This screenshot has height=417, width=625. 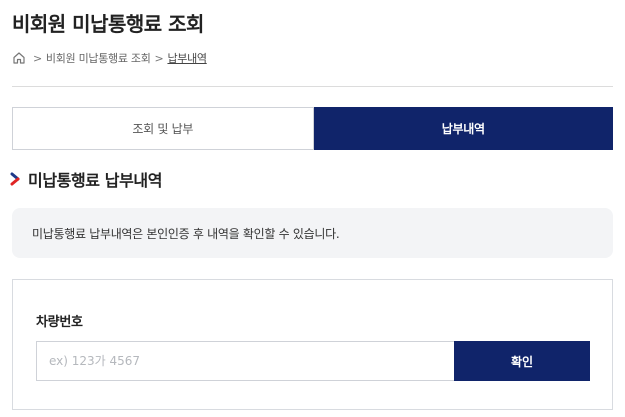 I want to click on breadcrumb: > 비회원 미납통행료 조회 > 납부내역, so click(x=109, y=58).